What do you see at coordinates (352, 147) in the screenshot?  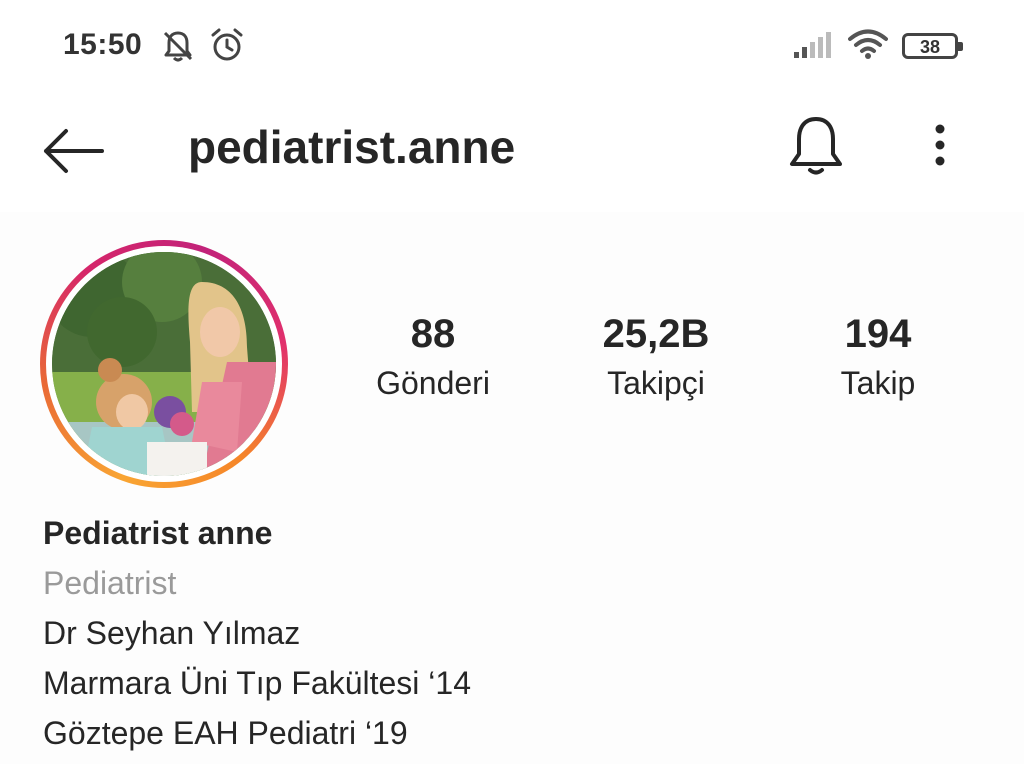 I see `profile-username: pediatrist.anne` at bounding box center [352, 147].